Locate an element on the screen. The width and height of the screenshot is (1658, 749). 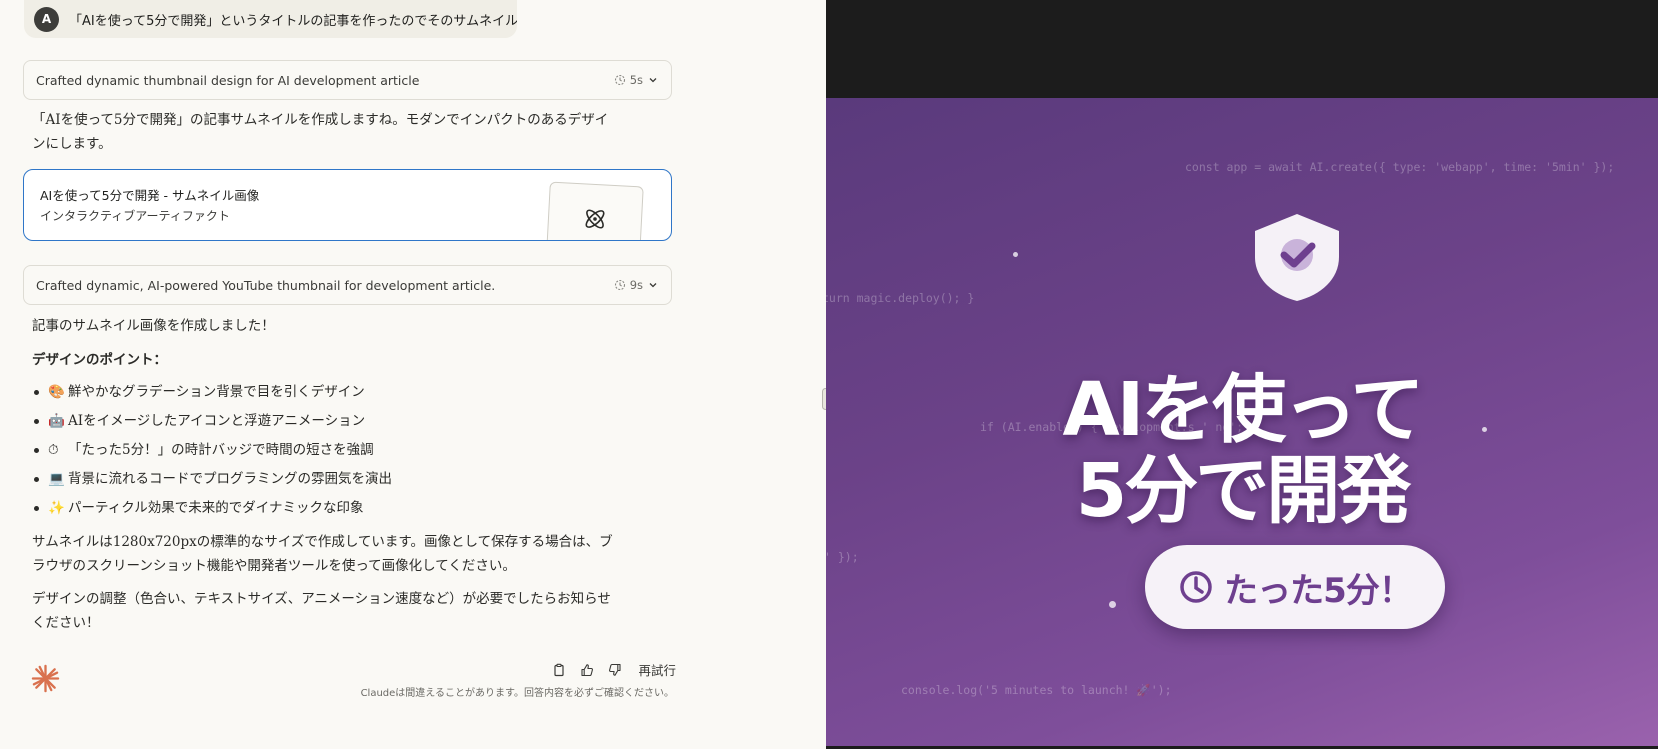
point-text: AIをイメージしたアイコンと浮遊アニメーション is located at coordinates (217, 421).